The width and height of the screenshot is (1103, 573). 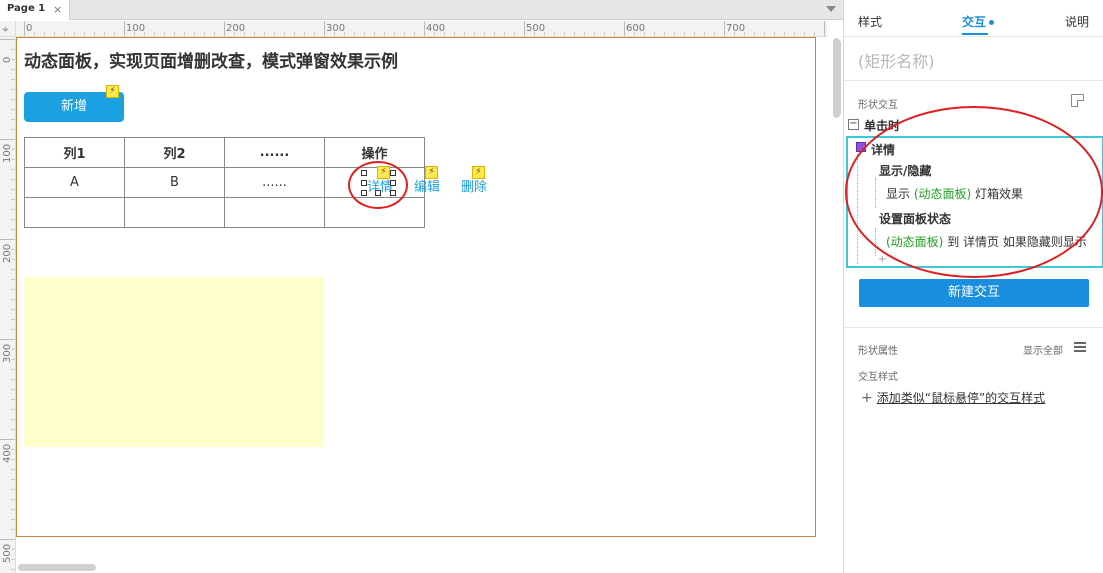 I want to click on add-interaction-style: + 添加类似“鼠标悬停”的交互样式, so click(x=953, y=397).